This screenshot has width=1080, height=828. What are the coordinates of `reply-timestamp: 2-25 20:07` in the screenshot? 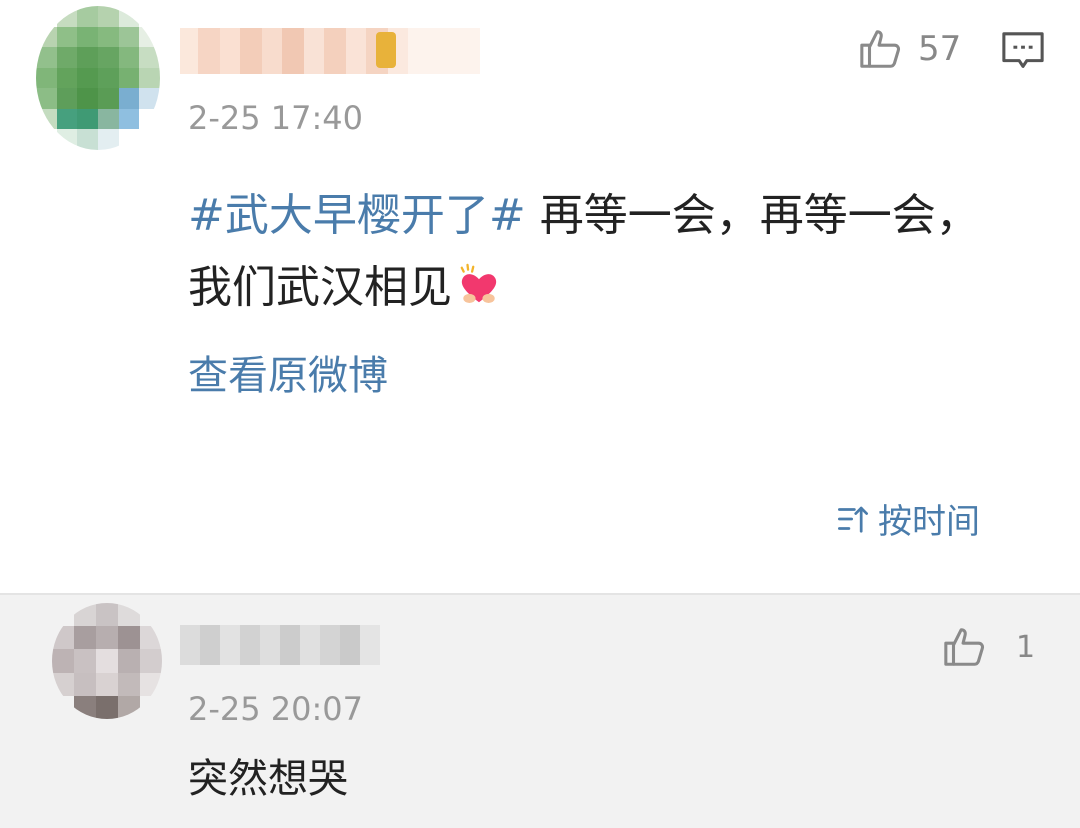 It's located at (276, 709).